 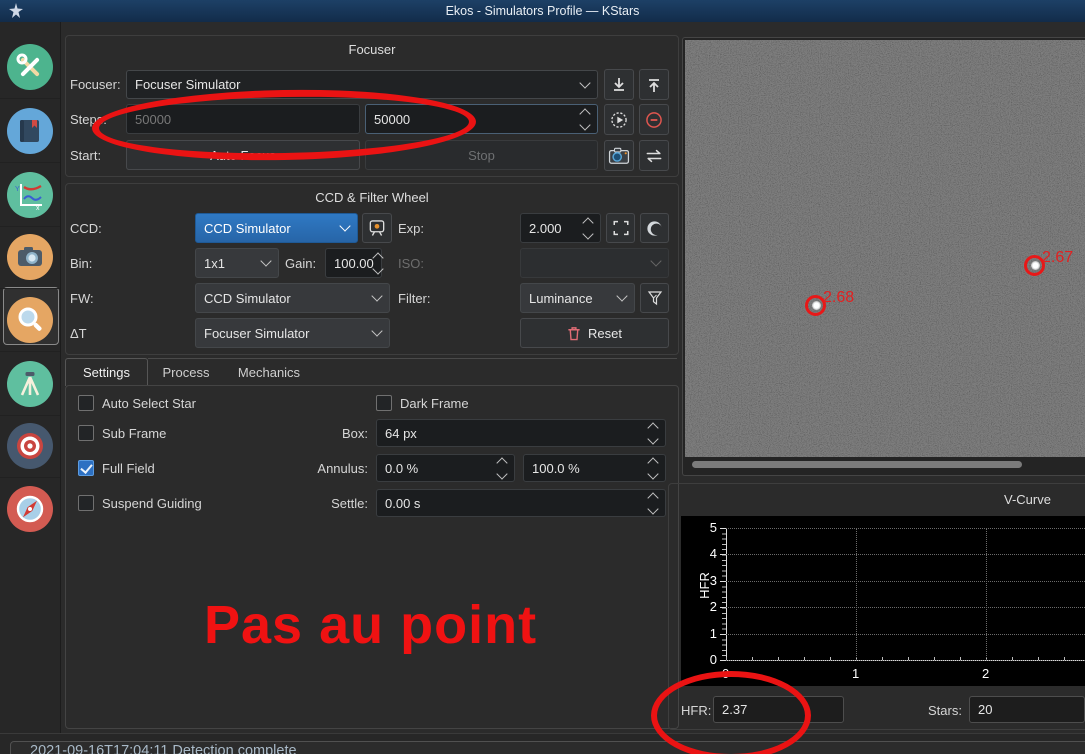 What do you see at coordinates (342, 468) in the screenshot?
I see `annulus-label: Annulus:` at bounding box center [342, 468].